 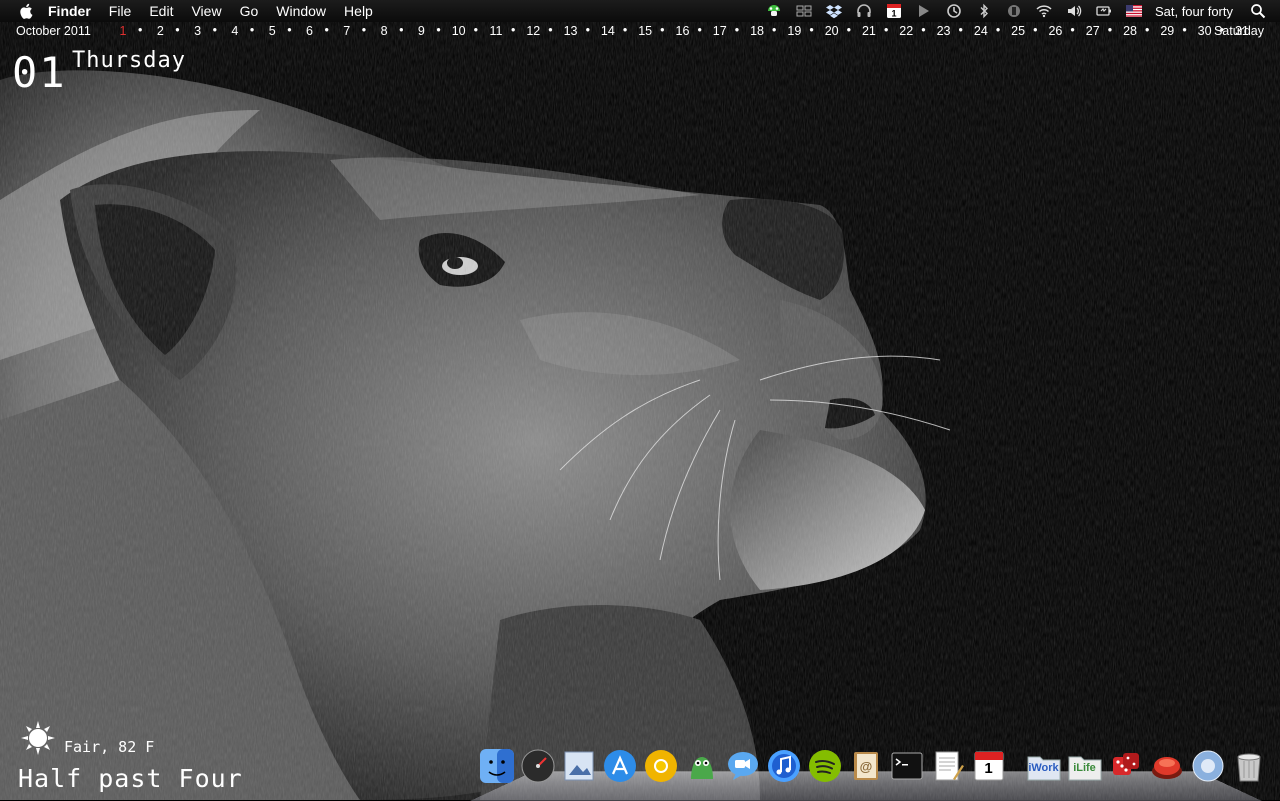 I want to click on headphones-icon, so click(x=864, y=11).